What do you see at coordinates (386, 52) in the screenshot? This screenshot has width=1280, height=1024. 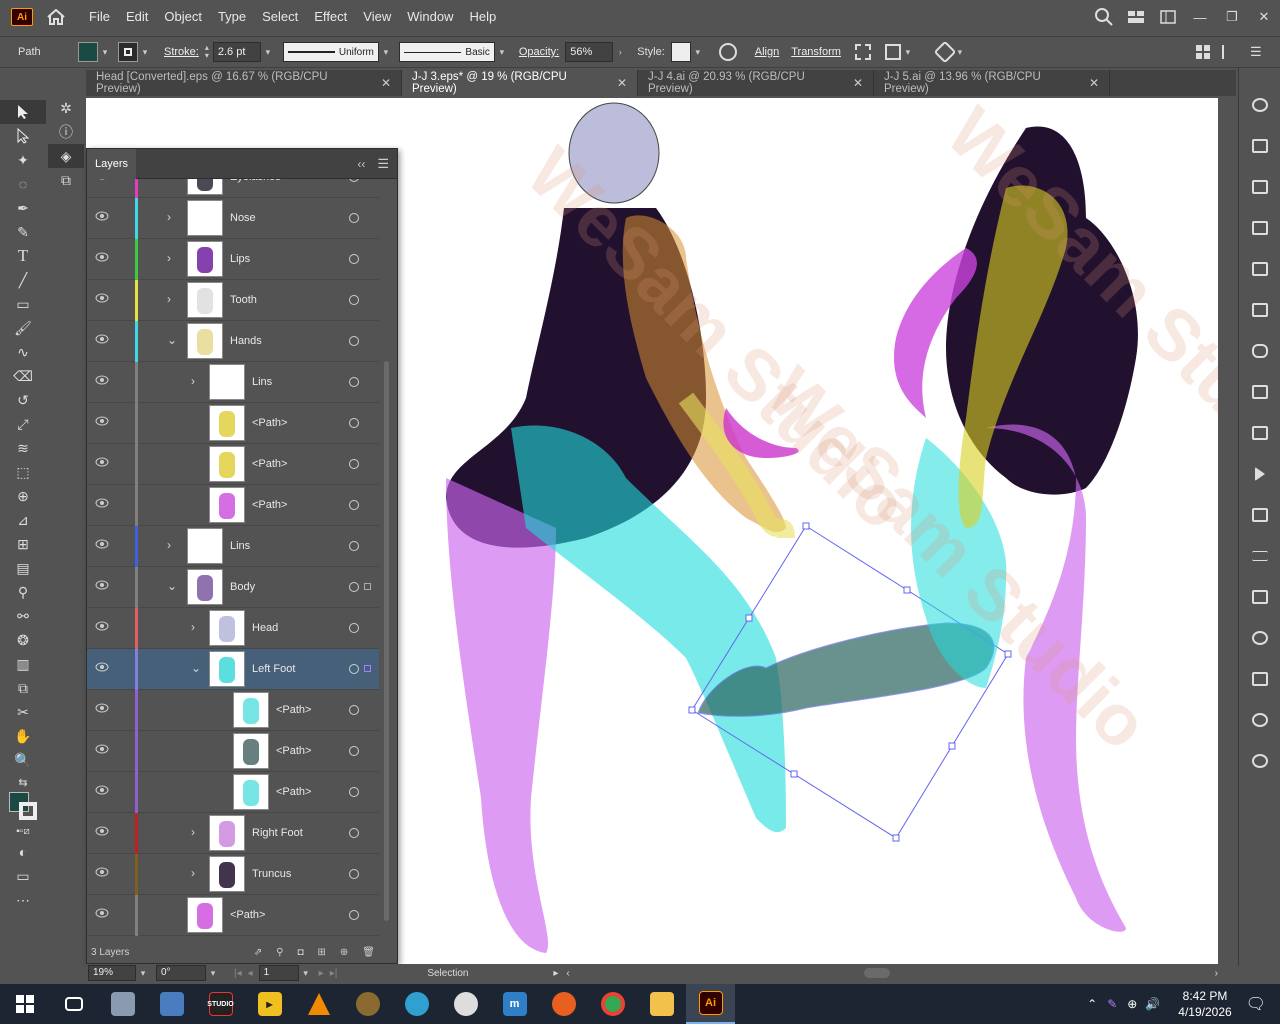 I see `profile-dropdown-icon: ▾` at bounding box center [386, 52].